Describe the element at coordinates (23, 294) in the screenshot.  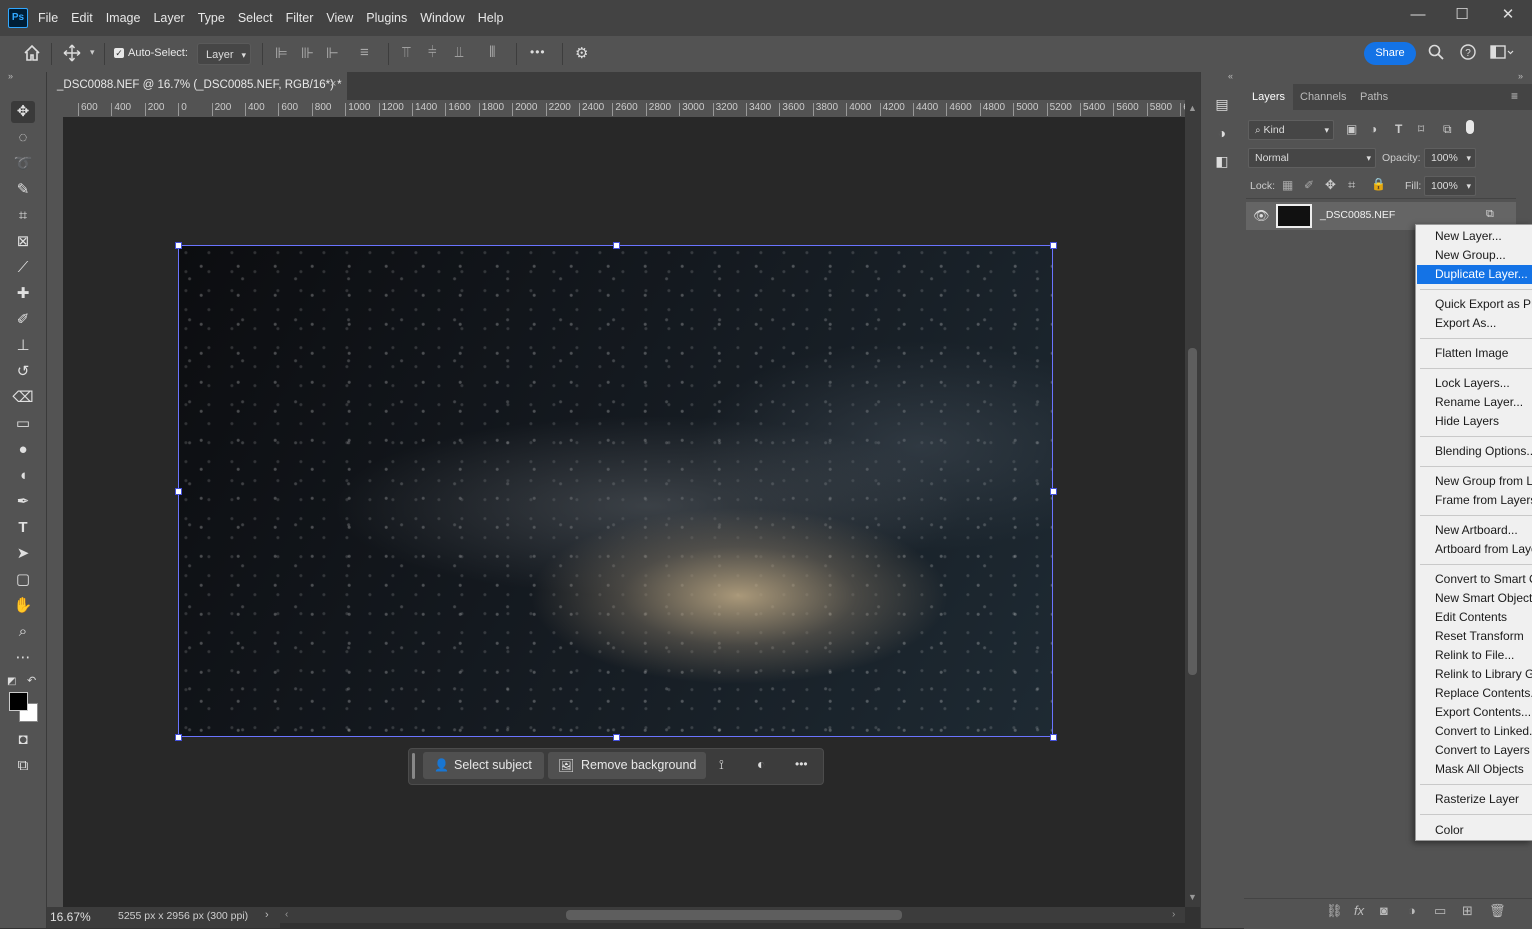
I see `healing-brush-tool-icon: ✚` at that location.